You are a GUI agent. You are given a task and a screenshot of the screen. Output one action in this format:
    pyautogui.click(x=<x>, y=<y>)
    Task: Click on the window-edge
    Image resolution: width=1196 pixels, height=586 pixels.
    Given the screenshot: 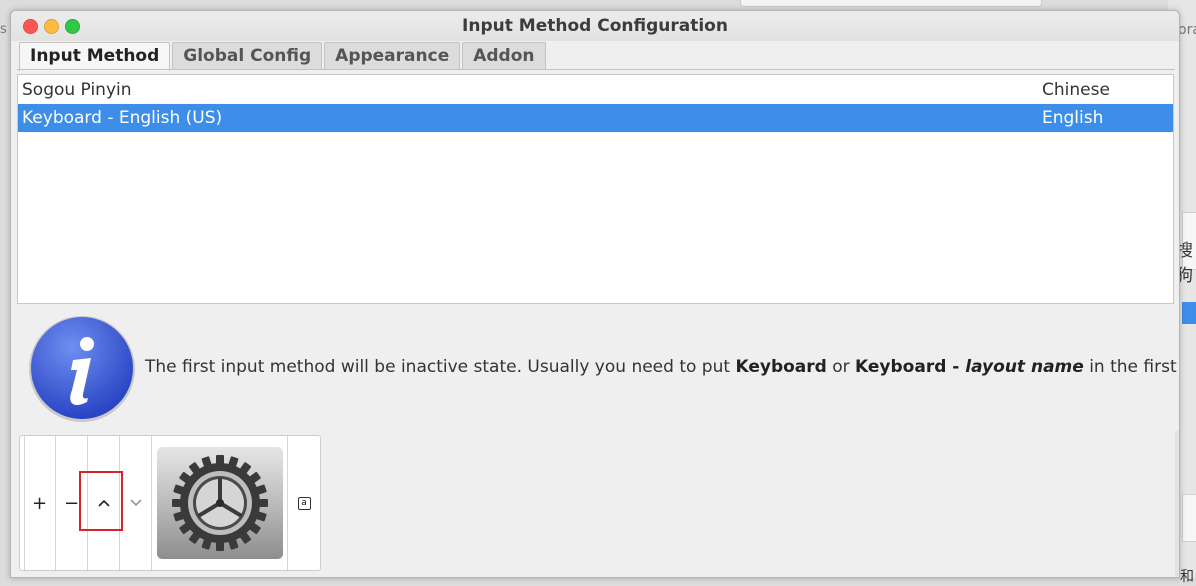 What is the action you would take?
    pyautogui.click(x=1177, y=504)
    